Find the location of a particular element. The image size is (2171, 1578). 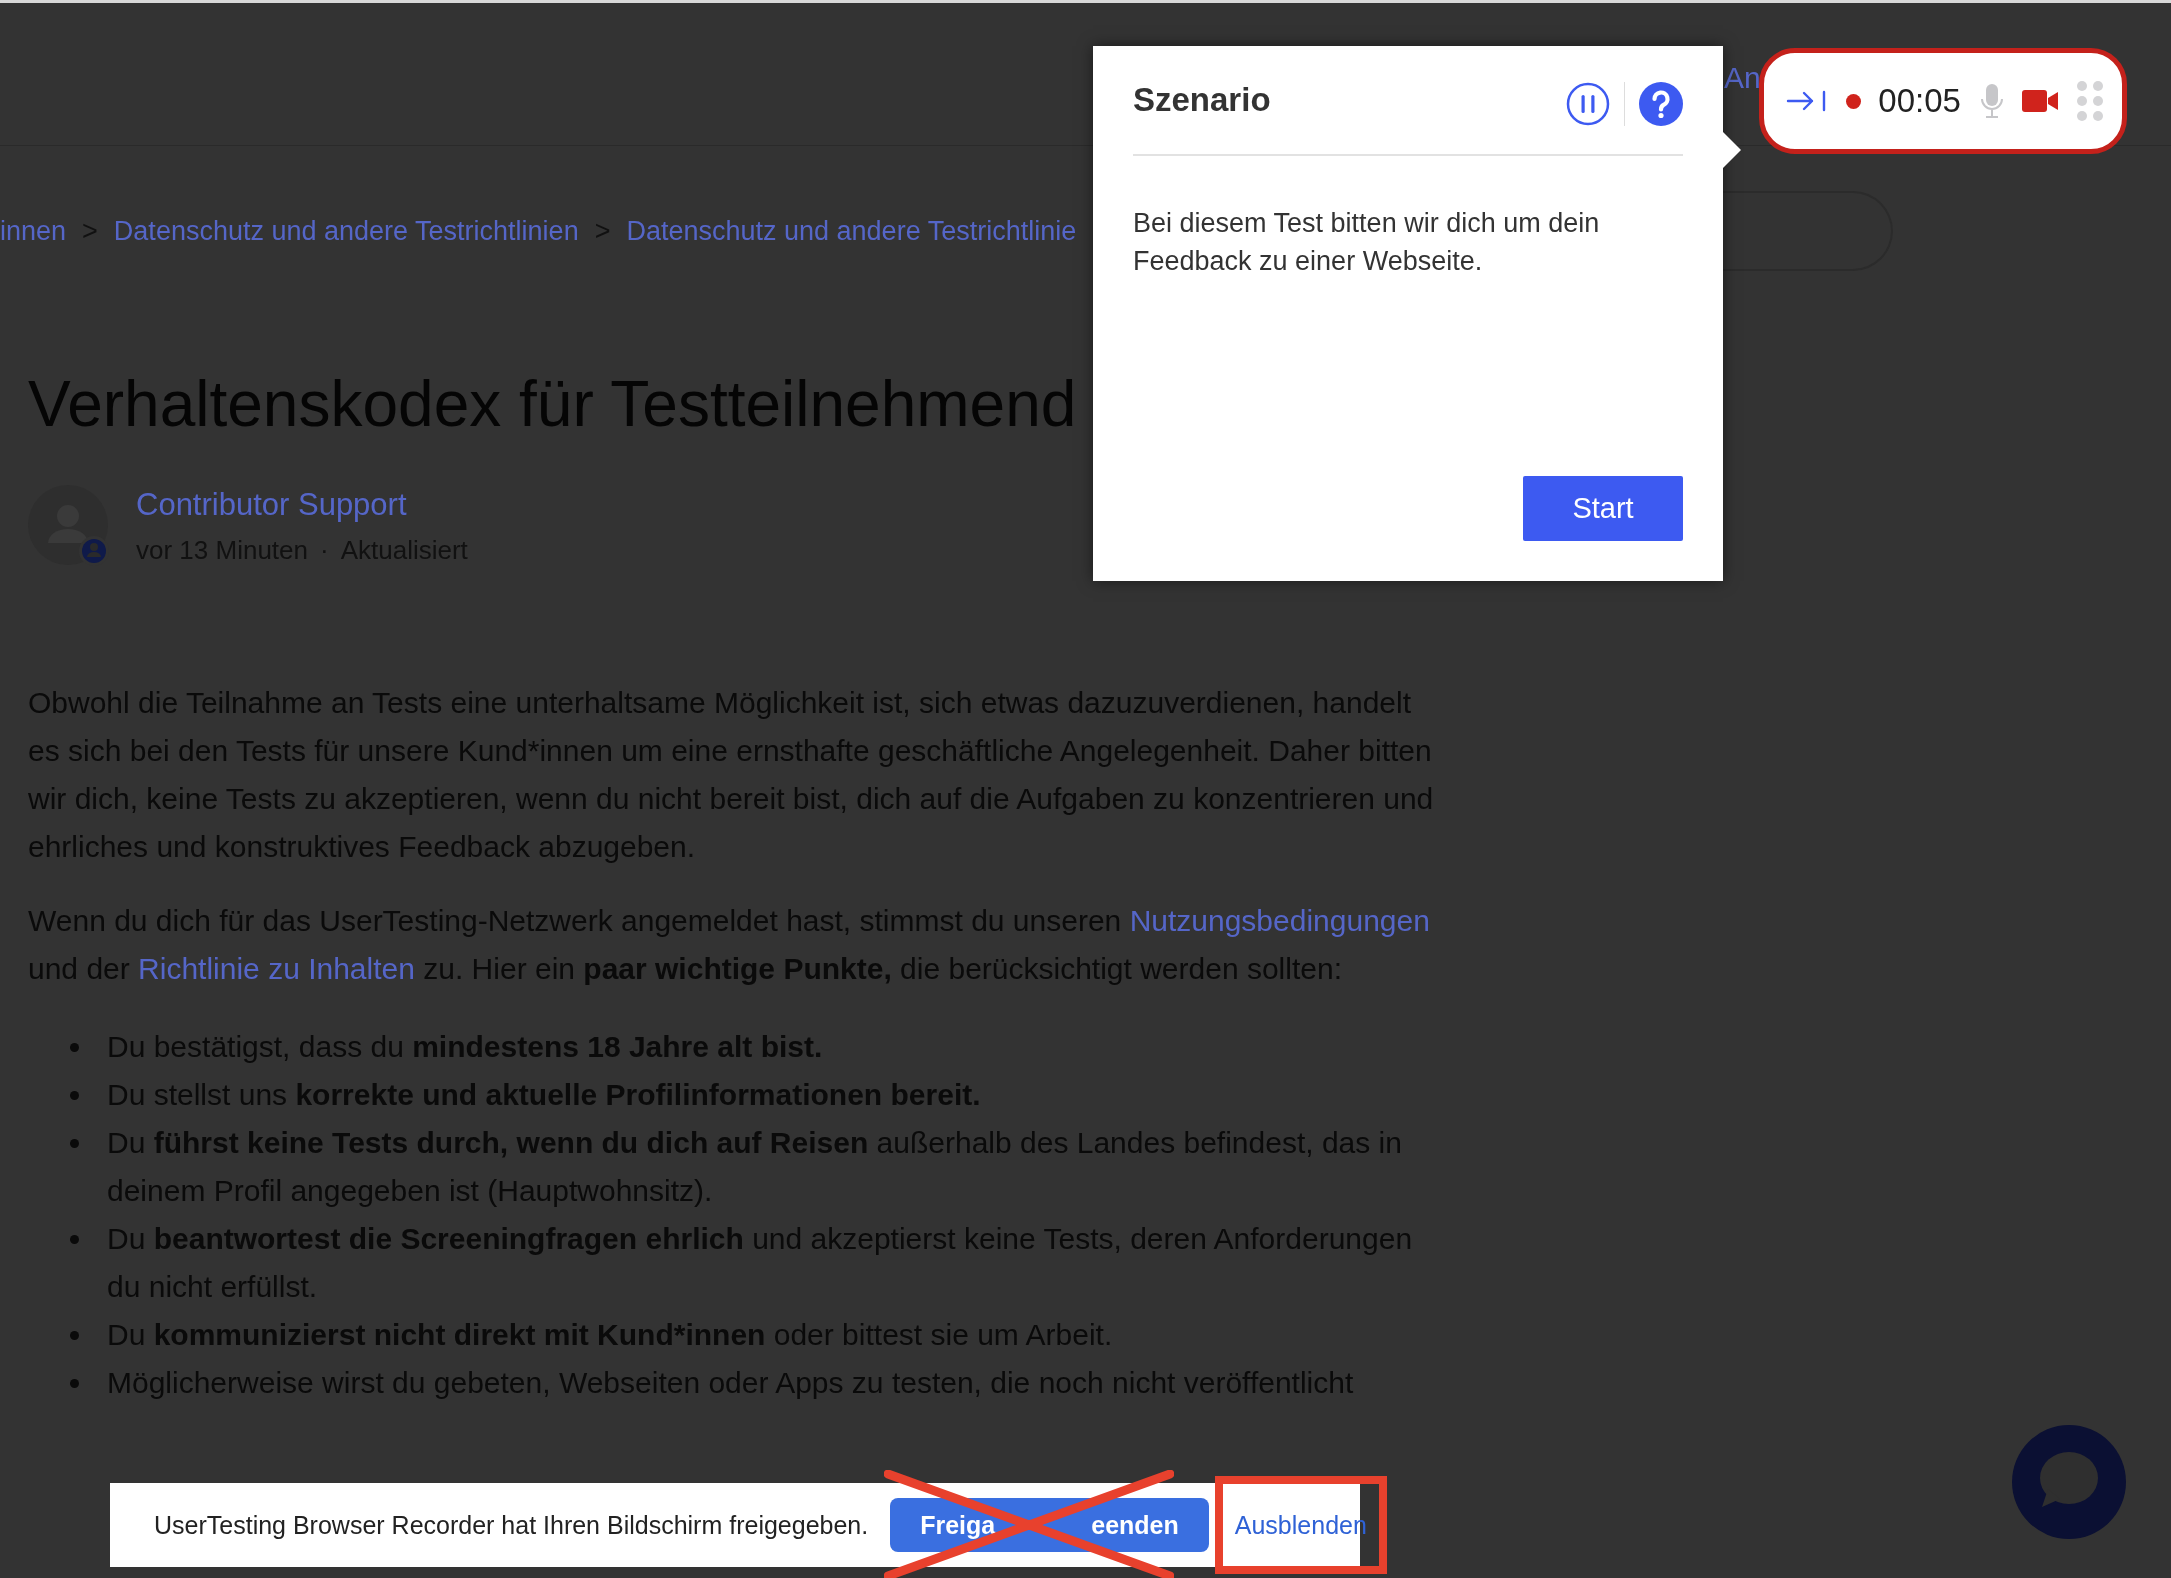

share-message: UserTesting Browser Recorder hat Ihren Bildschirm freigegeben. is located at coordinates (511, 1525).